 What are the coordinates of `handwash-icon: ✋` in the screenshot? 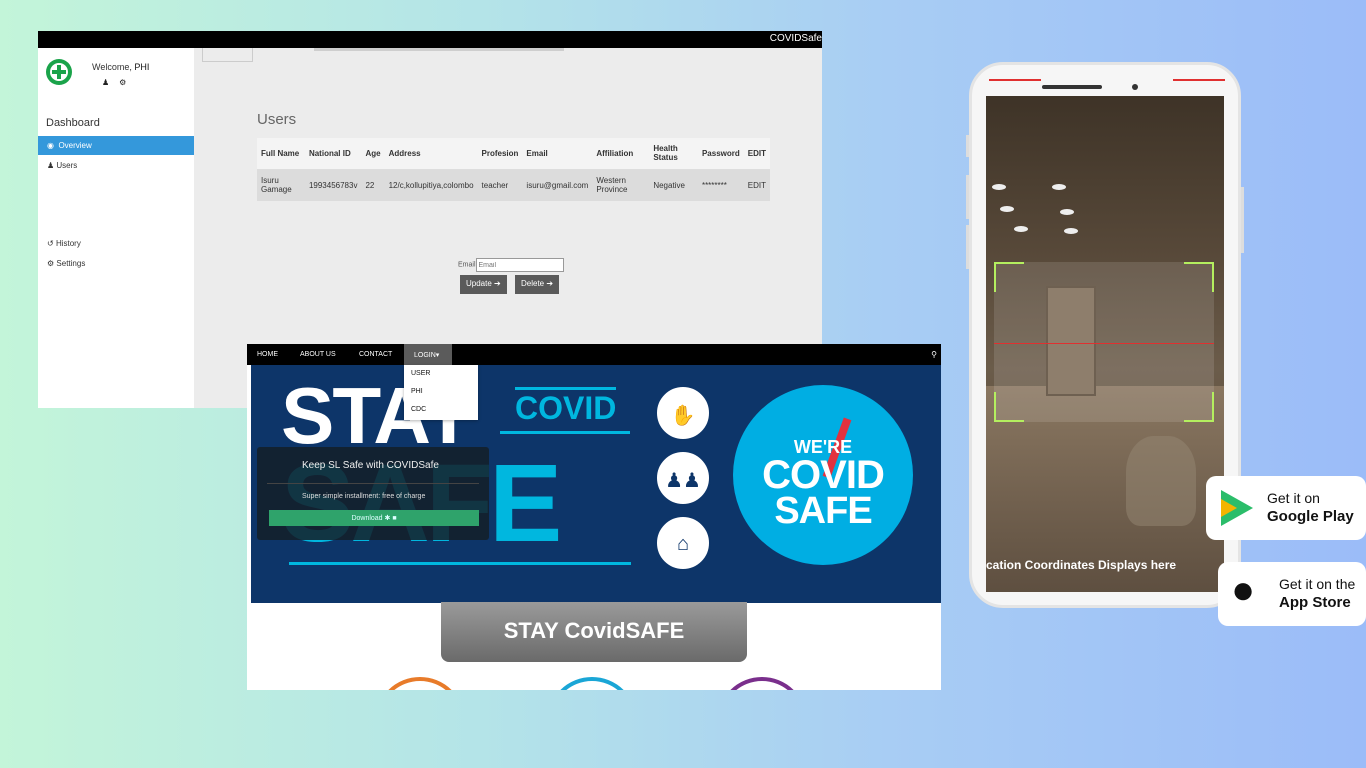 It's located at (683, 416).